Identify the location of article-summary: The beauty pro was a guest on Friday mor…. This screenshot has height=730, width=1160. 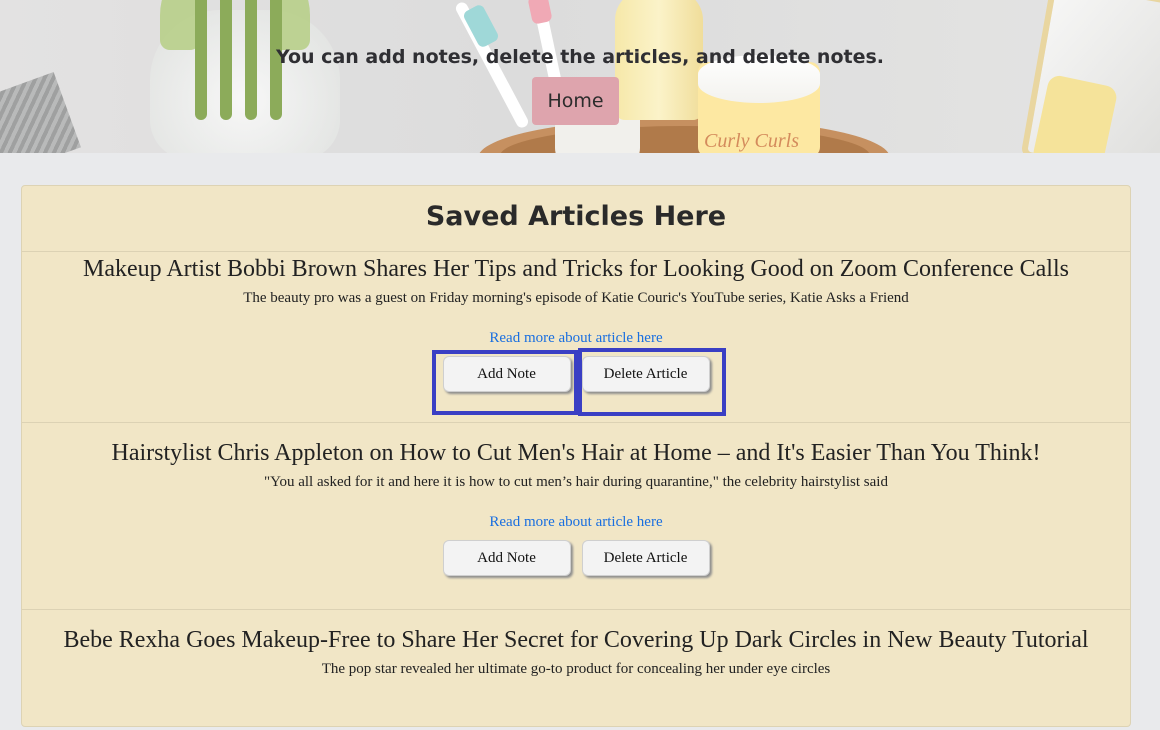
(576, 298).